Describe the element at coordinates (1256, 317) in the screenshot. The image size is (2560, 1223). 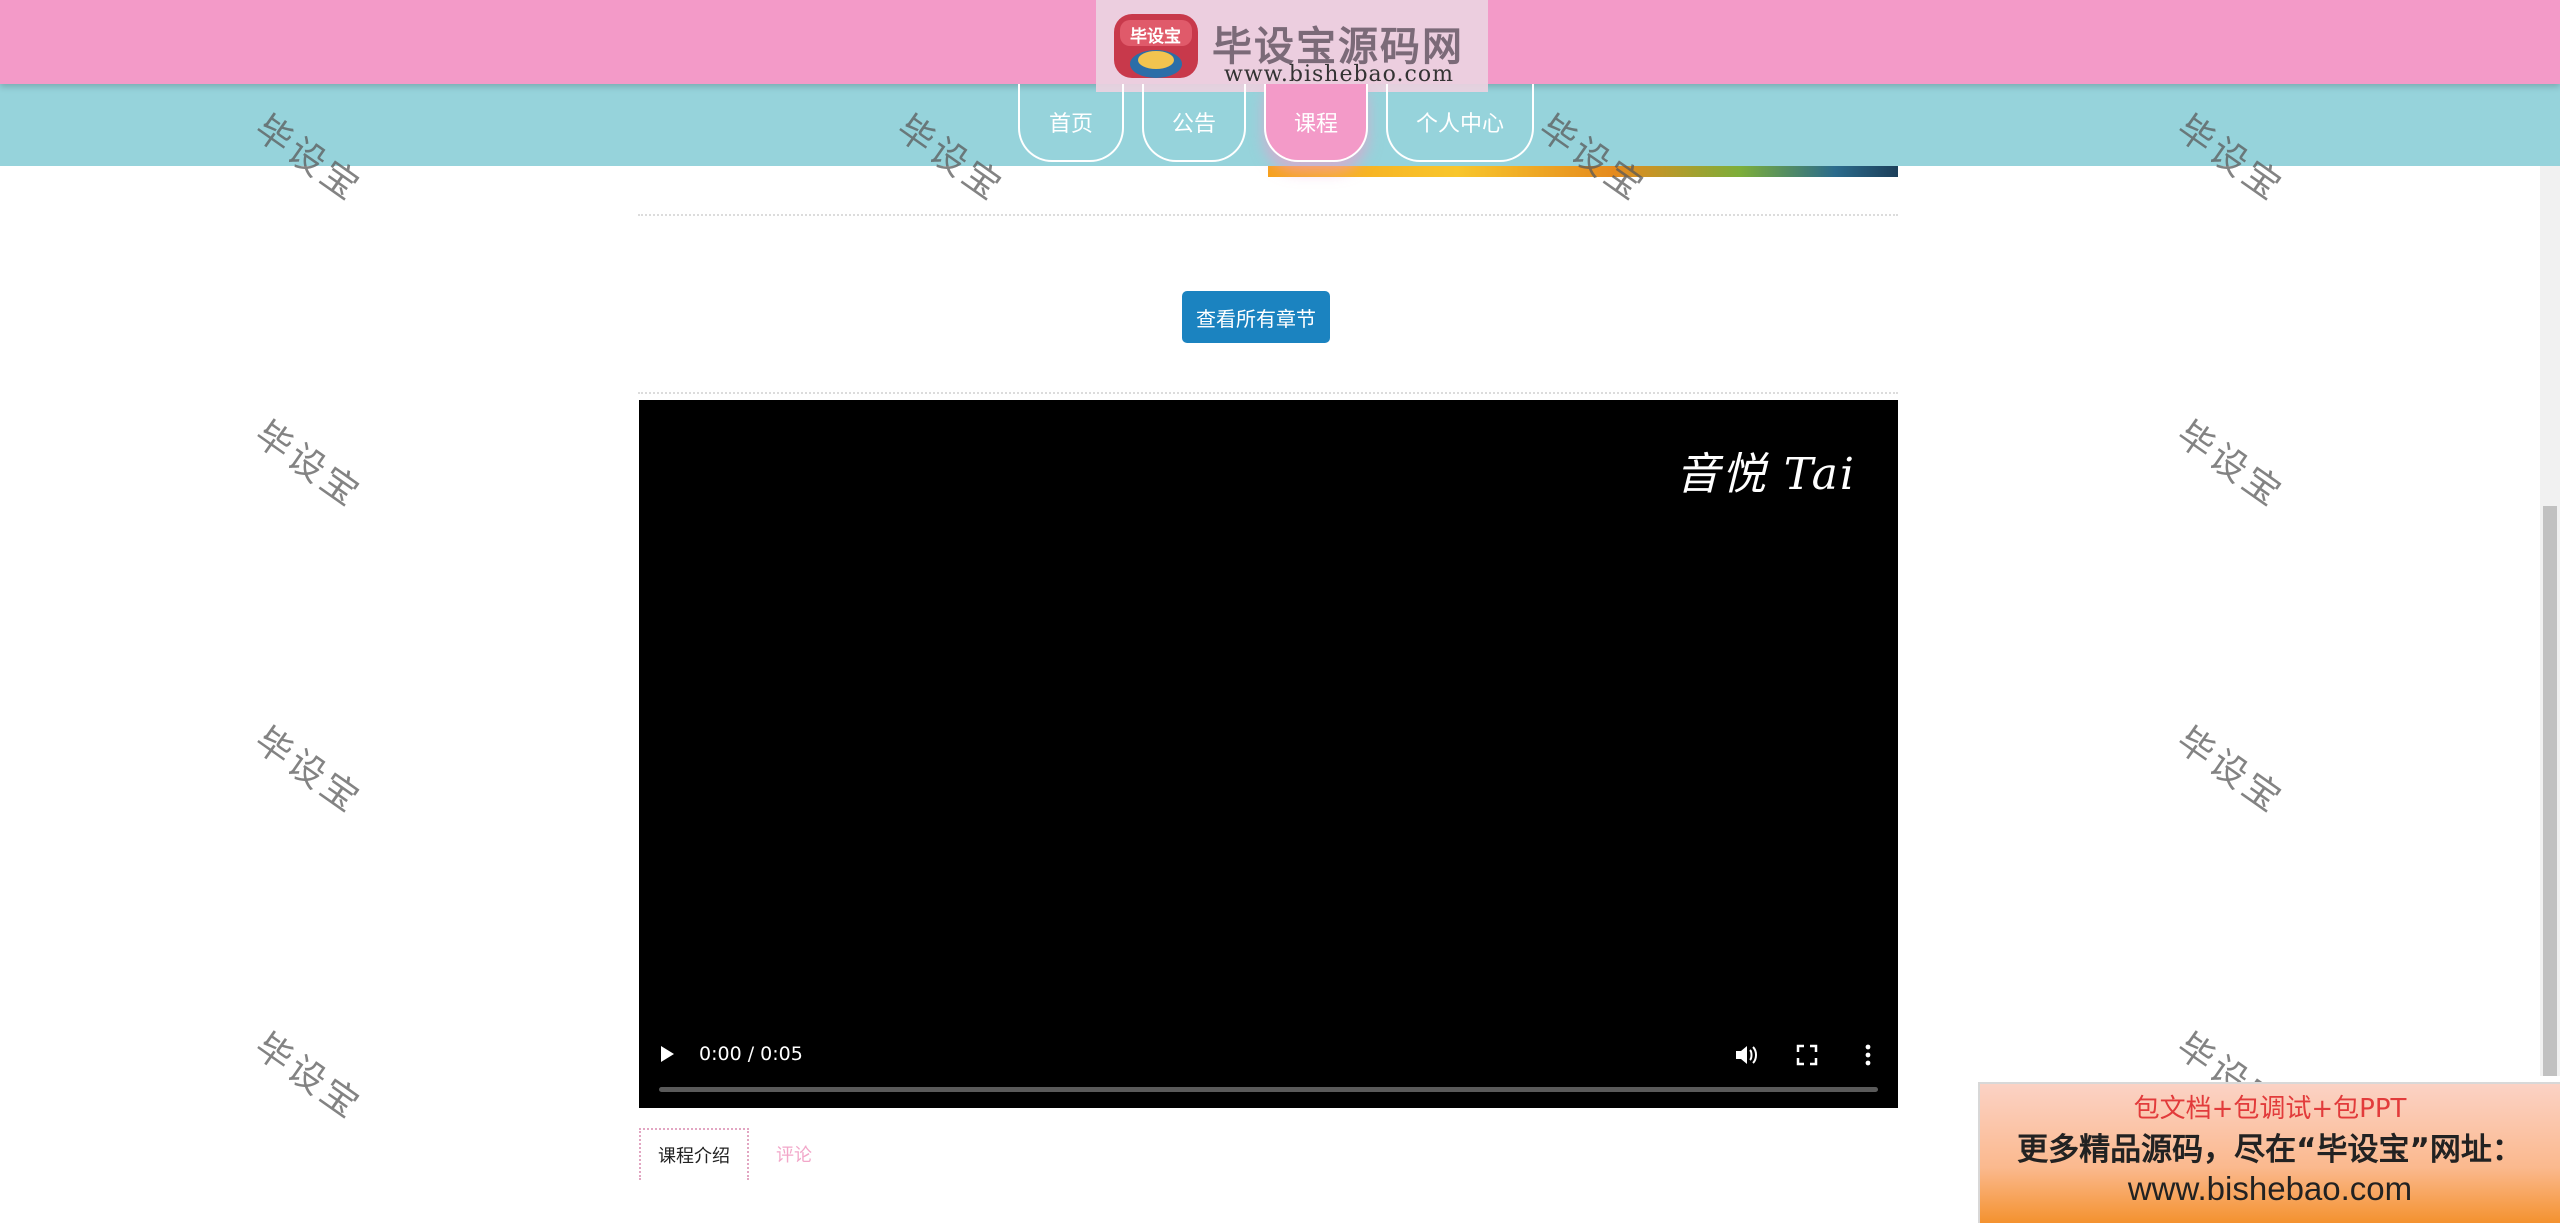
I see `view-all-chapters-button: 查看所有章节` at that location.